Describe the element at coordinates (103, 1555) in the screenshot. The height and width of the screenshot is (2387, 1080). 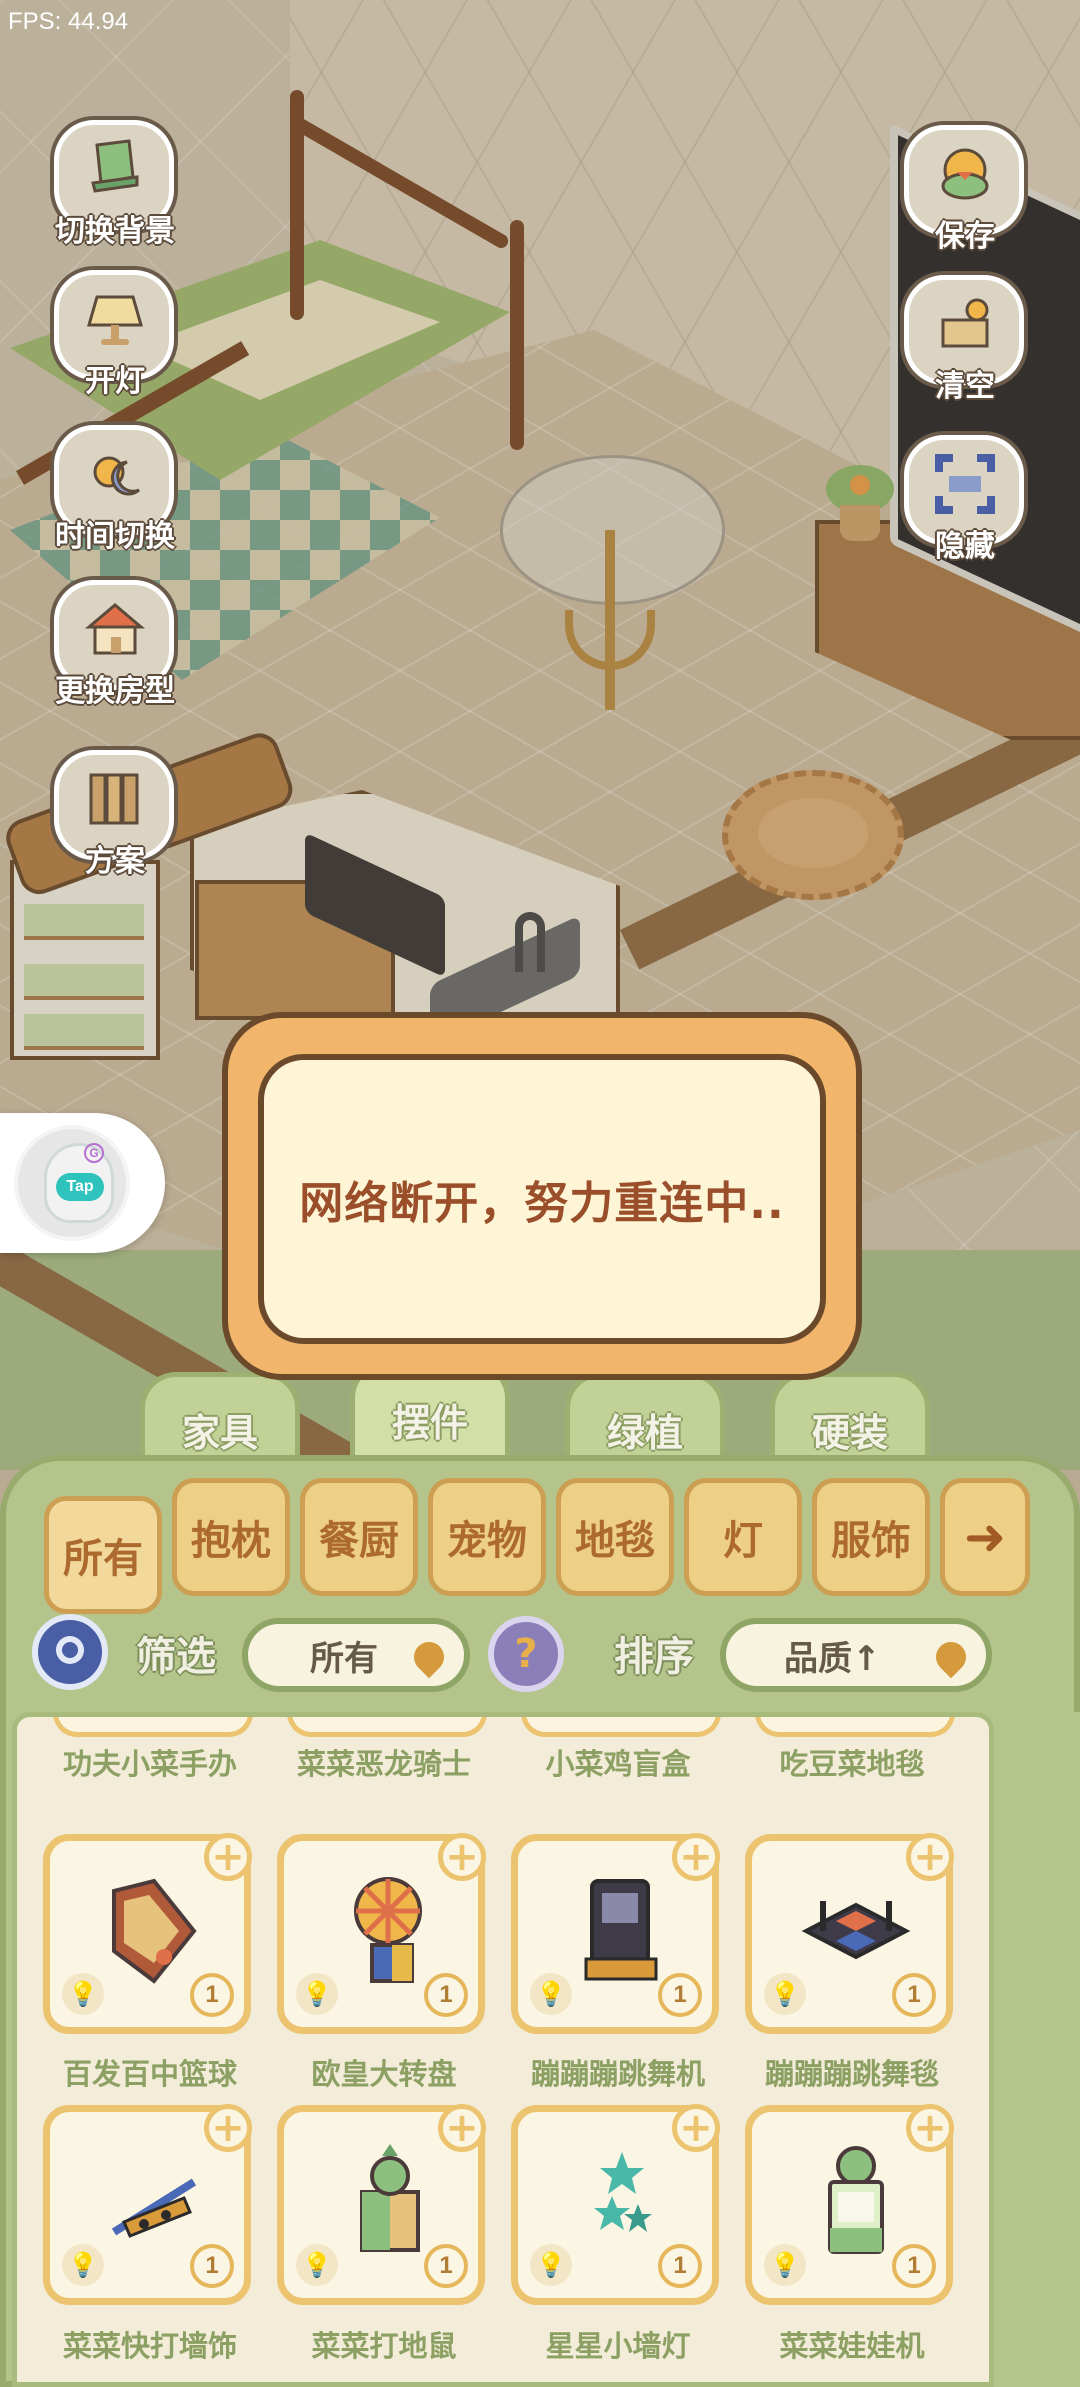
I see `subtab-all: 所有` at that location.